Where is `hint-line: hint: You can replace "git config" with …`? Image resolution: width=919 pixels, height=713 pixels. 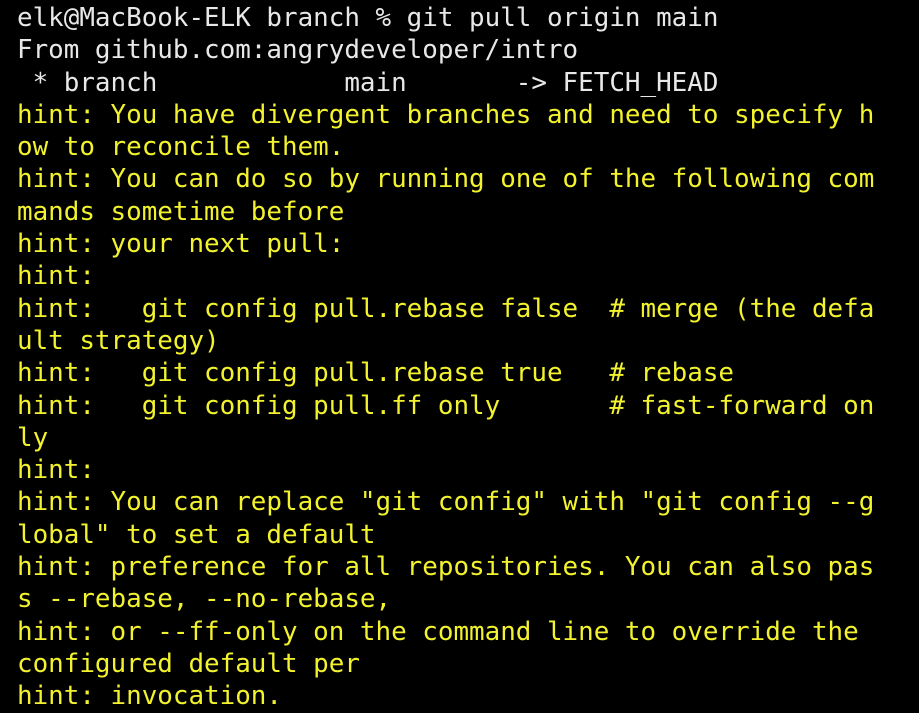 hint-line: hint: You can replace "git config" with … is located at coordinates (446, 502).